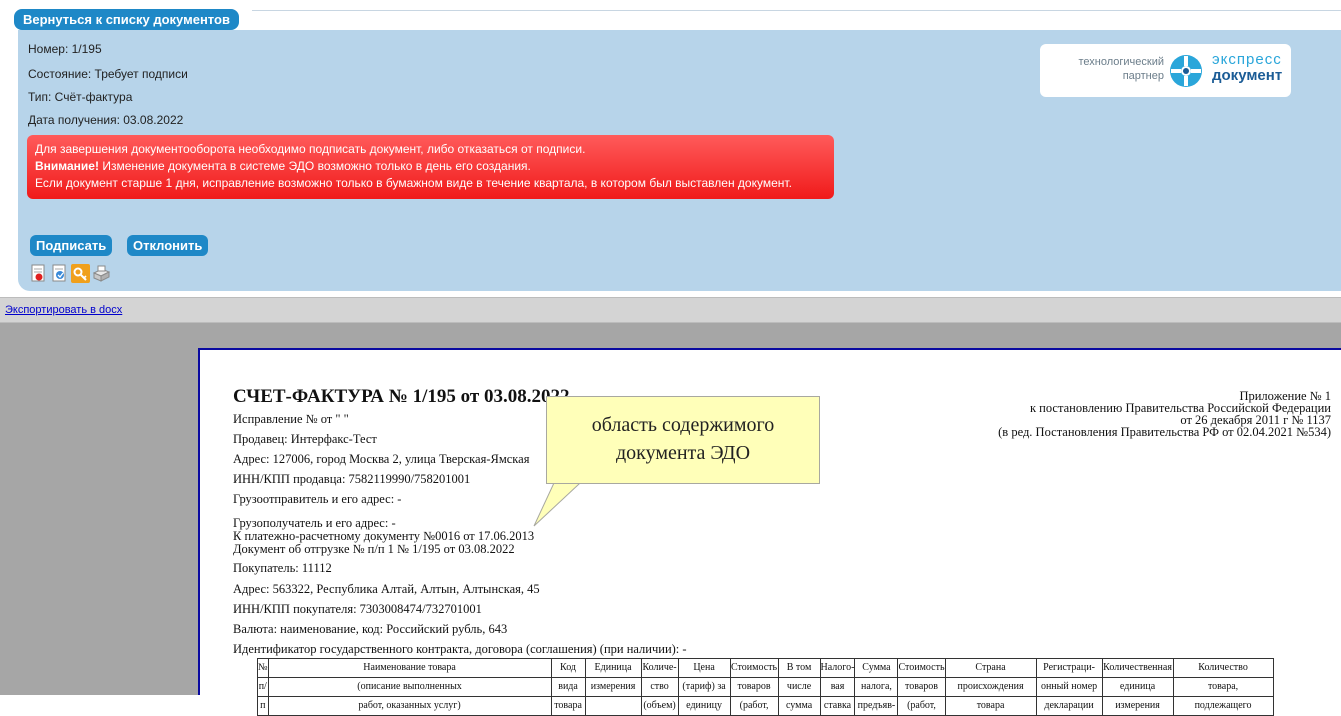  What do you see at coordinates (80, 273) in the screenshot?
I see `key-icon` at bounding box center [80, 273].